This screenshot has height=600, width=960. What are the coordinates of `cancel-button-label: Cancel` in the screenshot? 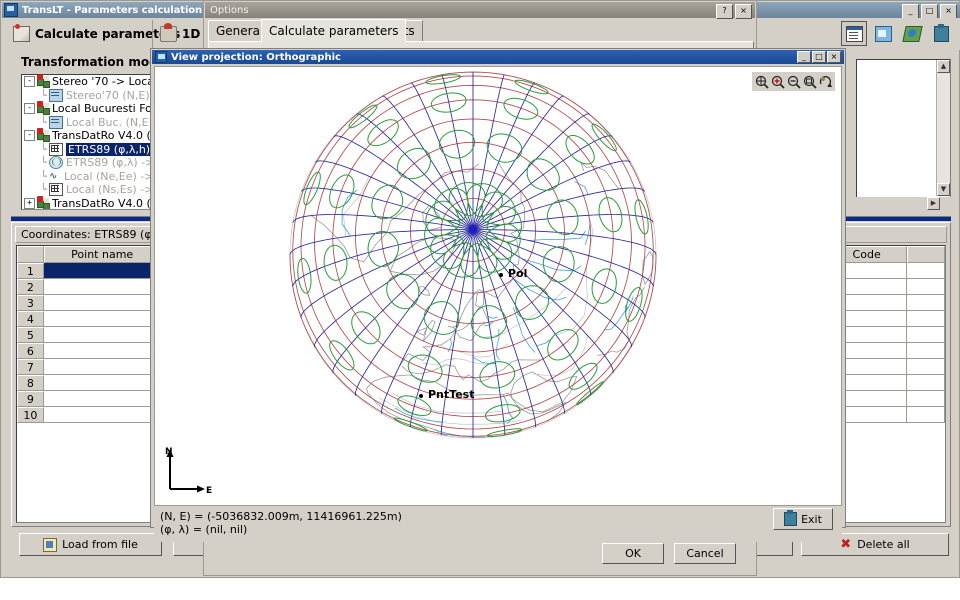 It's located at (705, 553).